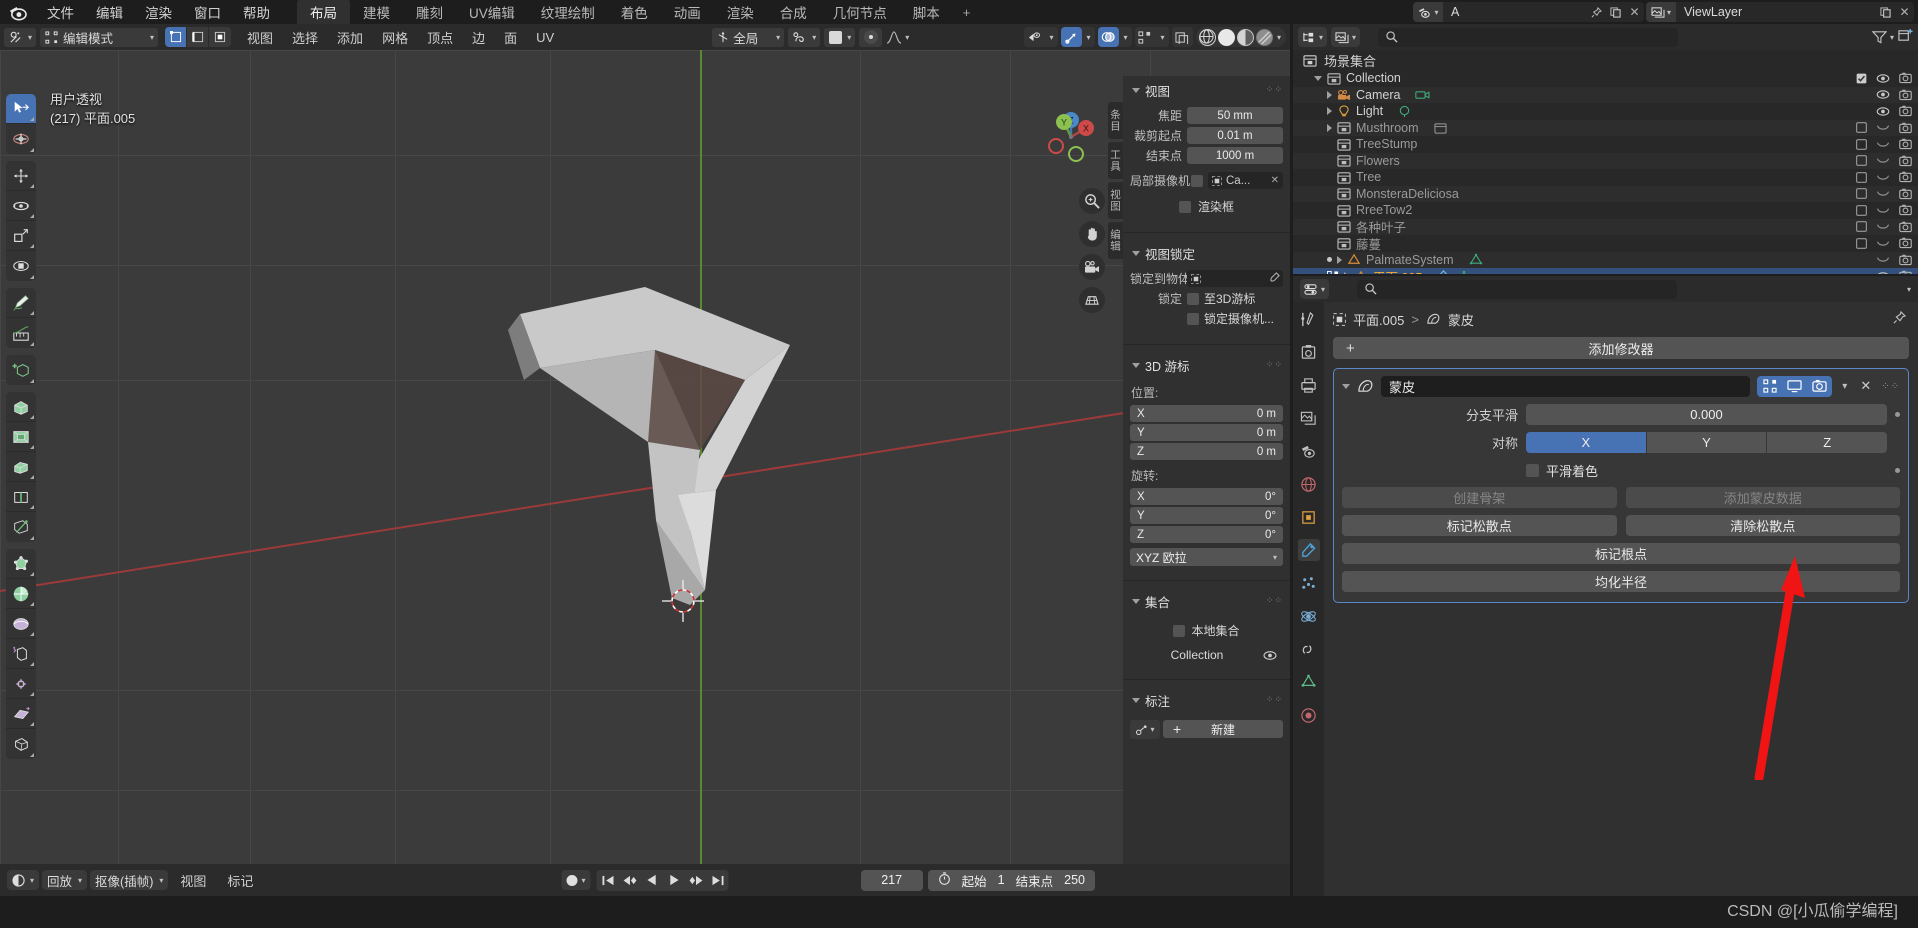 The image size is (1918, 928). What do you see at coordinates (1145, 37) in the screenshot?
I see `toggle-xray-icon` at bounding box center [1145, 37].